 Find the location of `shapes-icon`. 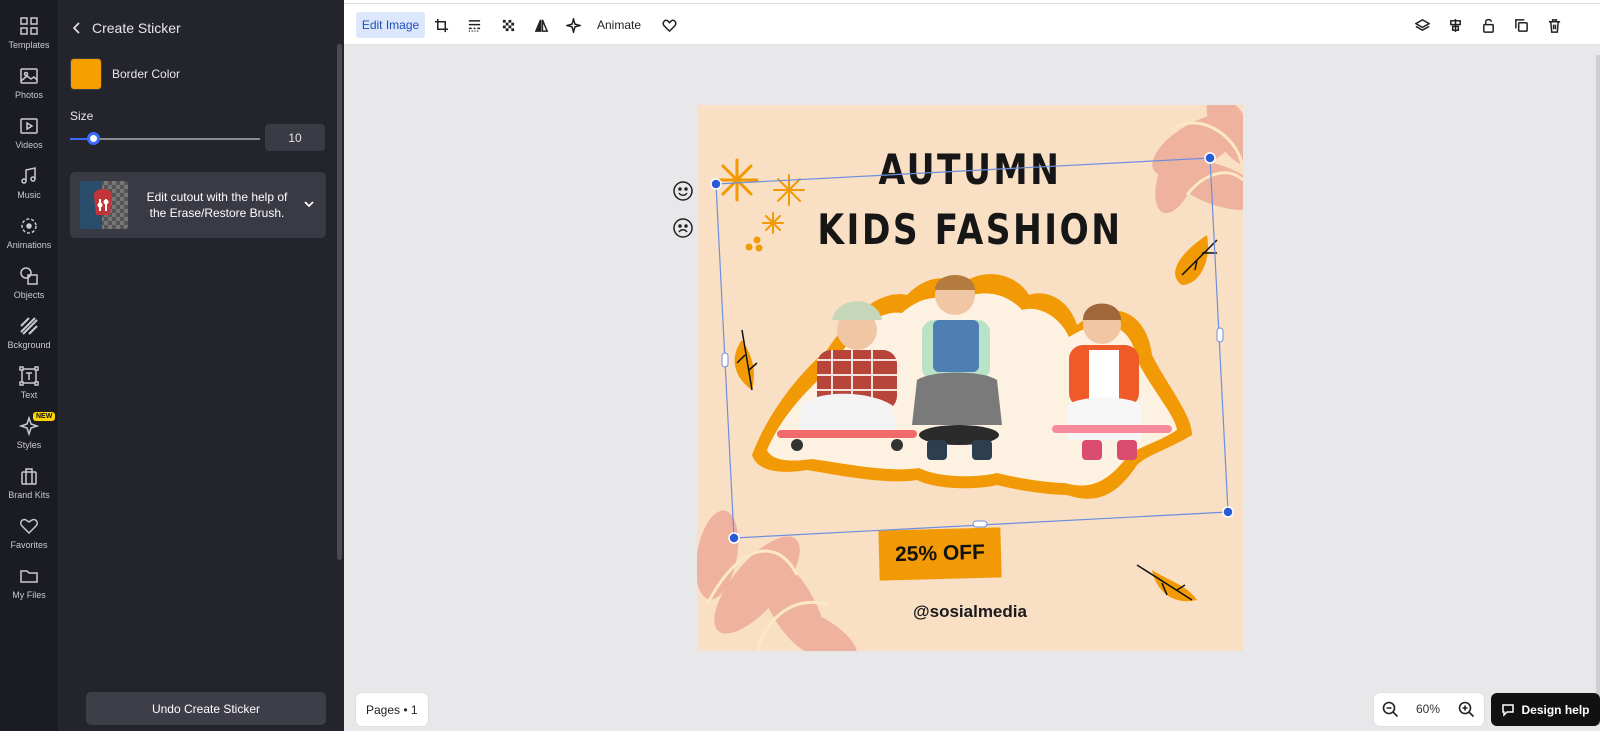

shapes-icon is located at coordinates (29, 276).